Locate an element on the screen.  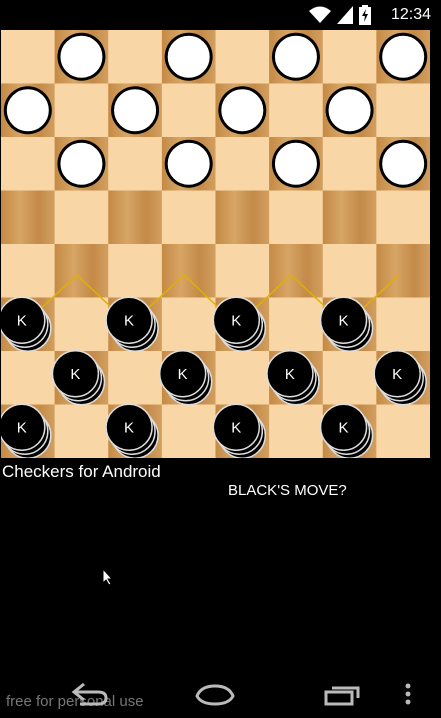
mouse-cursor-icon is located at coordinates (108, 577).